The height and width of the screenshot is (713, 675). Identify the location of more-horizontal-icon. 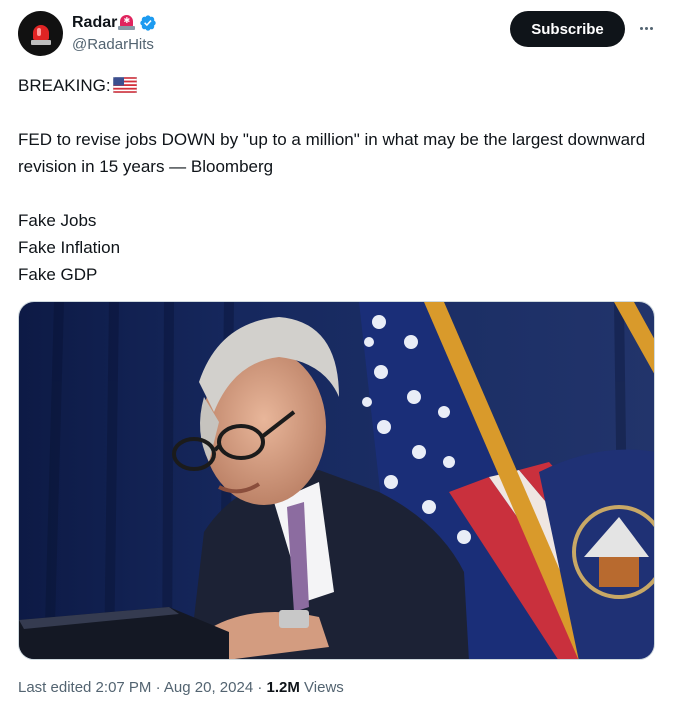
(646, 28).